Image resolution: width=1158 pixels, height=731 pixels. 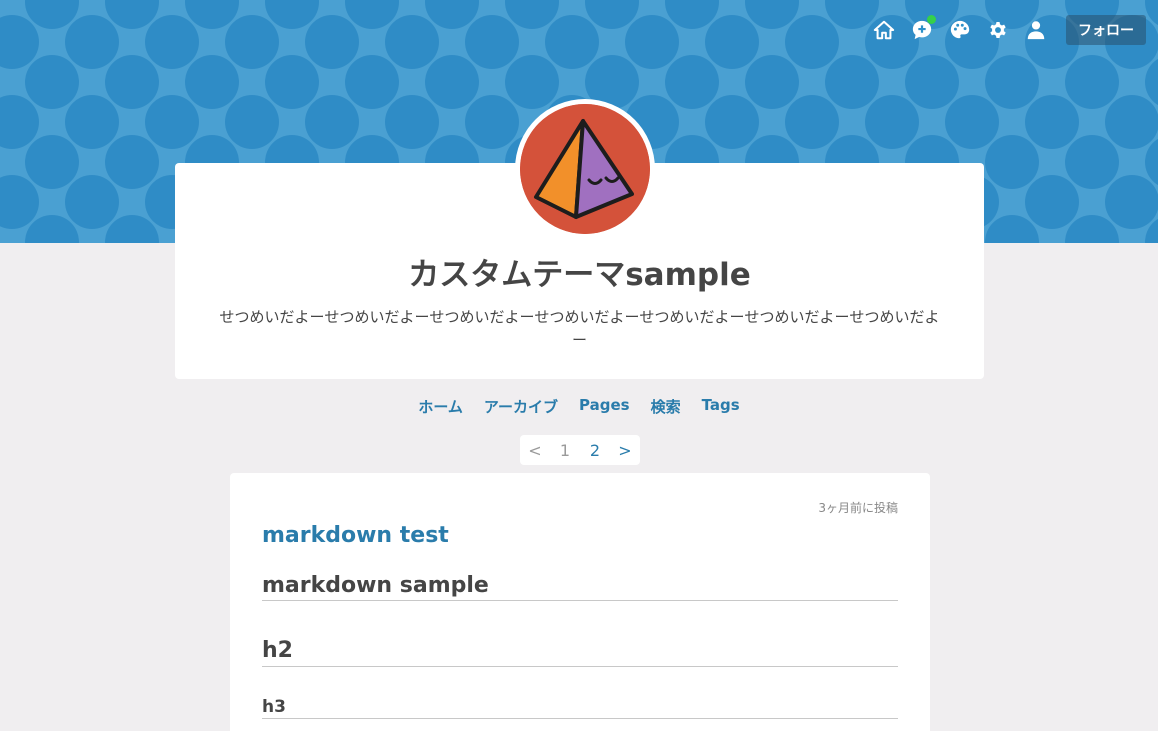 I want to click on blog-title: カスタムテーマsample, so click(x=579, y=271).